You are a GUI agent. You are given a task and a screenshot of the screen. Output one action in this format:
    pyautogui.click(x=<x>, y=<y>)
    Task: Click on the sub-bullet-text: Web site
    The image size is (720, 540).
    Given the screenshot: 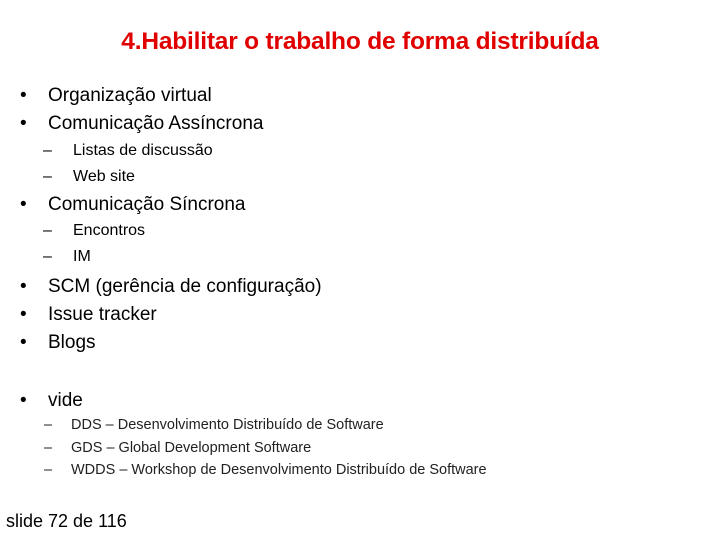 What is the action you would take?
    pyautogui.click(x=104, y=176)
    